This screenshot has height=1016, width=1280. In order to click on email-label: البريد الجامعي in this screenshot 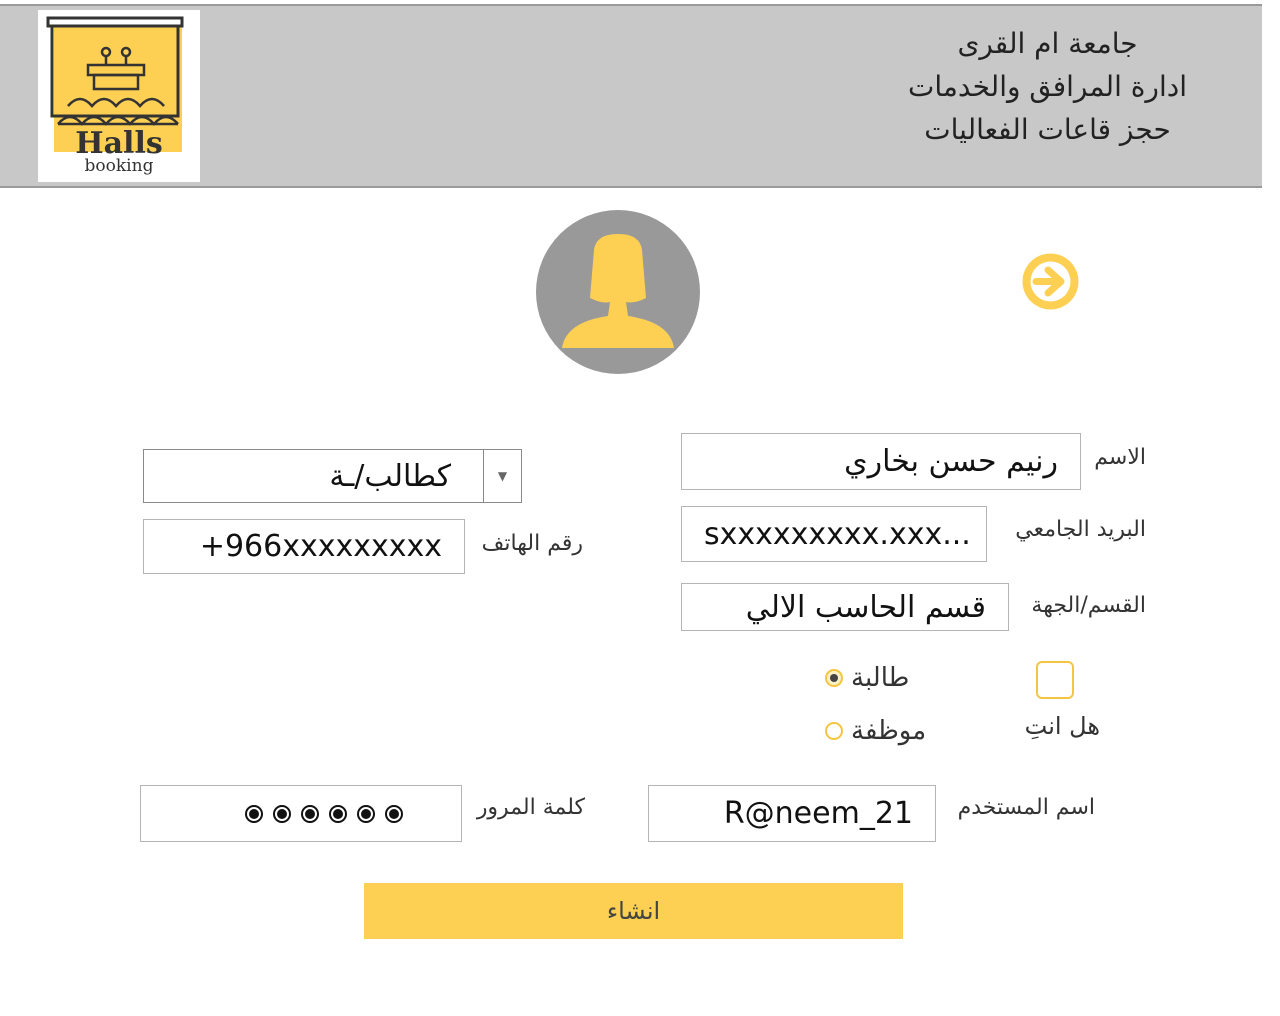, I will do `click(1080, 529)`.